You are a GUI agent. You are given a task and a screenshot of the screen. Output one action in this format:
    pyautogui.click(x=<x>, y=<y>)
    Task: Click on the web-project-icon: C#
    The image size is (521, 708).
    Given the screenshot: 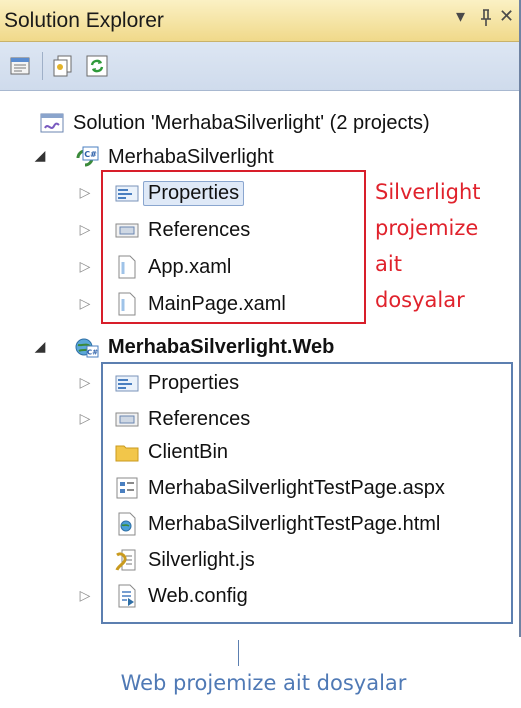 What is the action you would take?
    pyautogui.click(x=87, y=347)
    